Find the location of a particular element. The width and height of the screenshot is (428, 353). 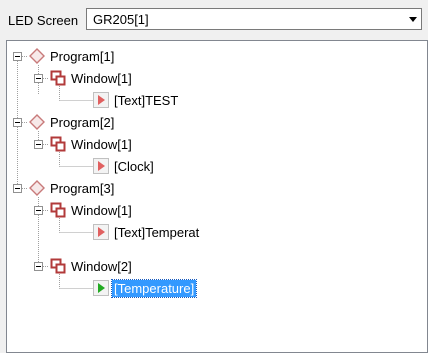

tree-node-program1: Program[1] is located at coordinates (82, 56).